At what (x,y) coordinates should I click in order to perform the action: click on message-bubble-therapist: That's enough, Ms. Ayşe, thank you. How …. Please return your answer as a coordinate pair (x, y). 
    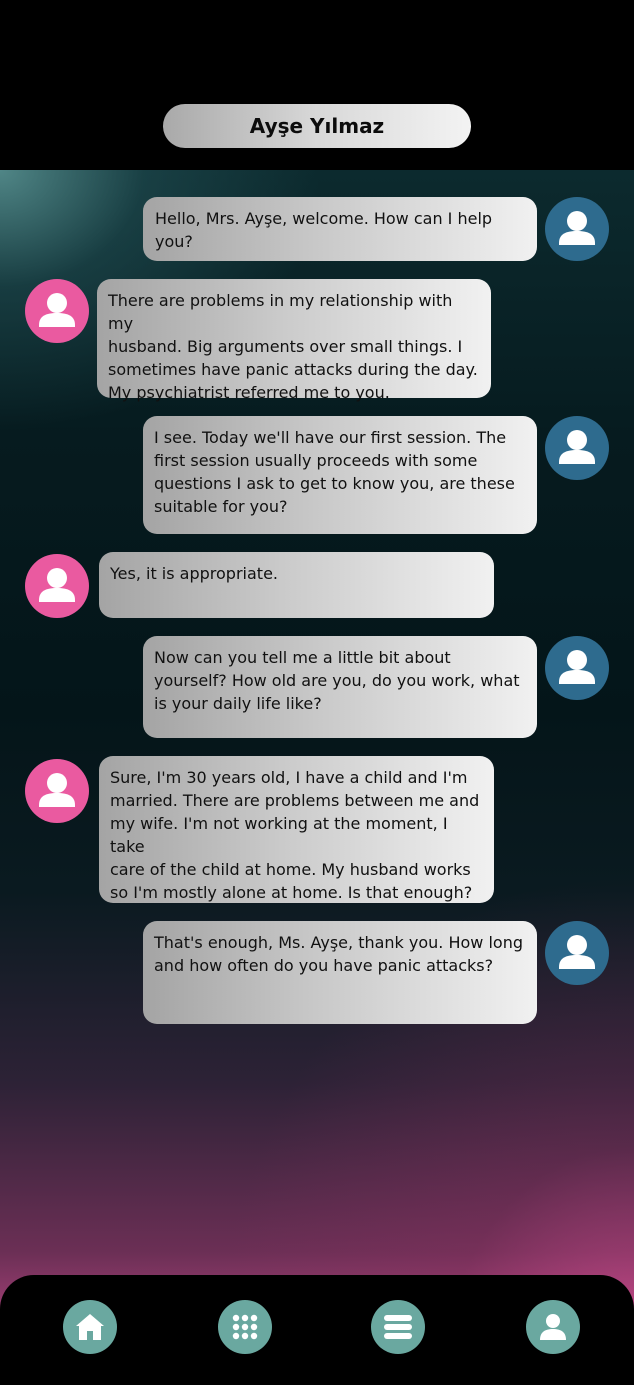
    Looking at the image, I should click on (340, 972).